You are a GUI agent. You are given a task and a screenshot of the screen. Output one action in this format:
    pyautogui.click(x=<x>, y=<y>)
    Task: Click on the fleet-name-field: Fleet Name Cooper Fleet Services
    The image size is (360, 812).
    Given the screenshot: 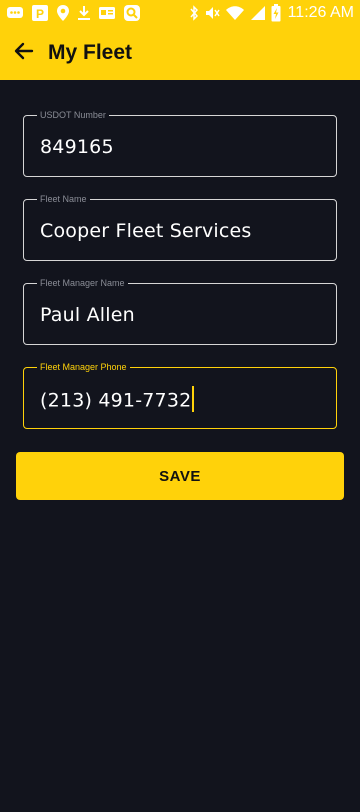 What is the action you would take?
    pyautogui.click(x=180, y=227)
    